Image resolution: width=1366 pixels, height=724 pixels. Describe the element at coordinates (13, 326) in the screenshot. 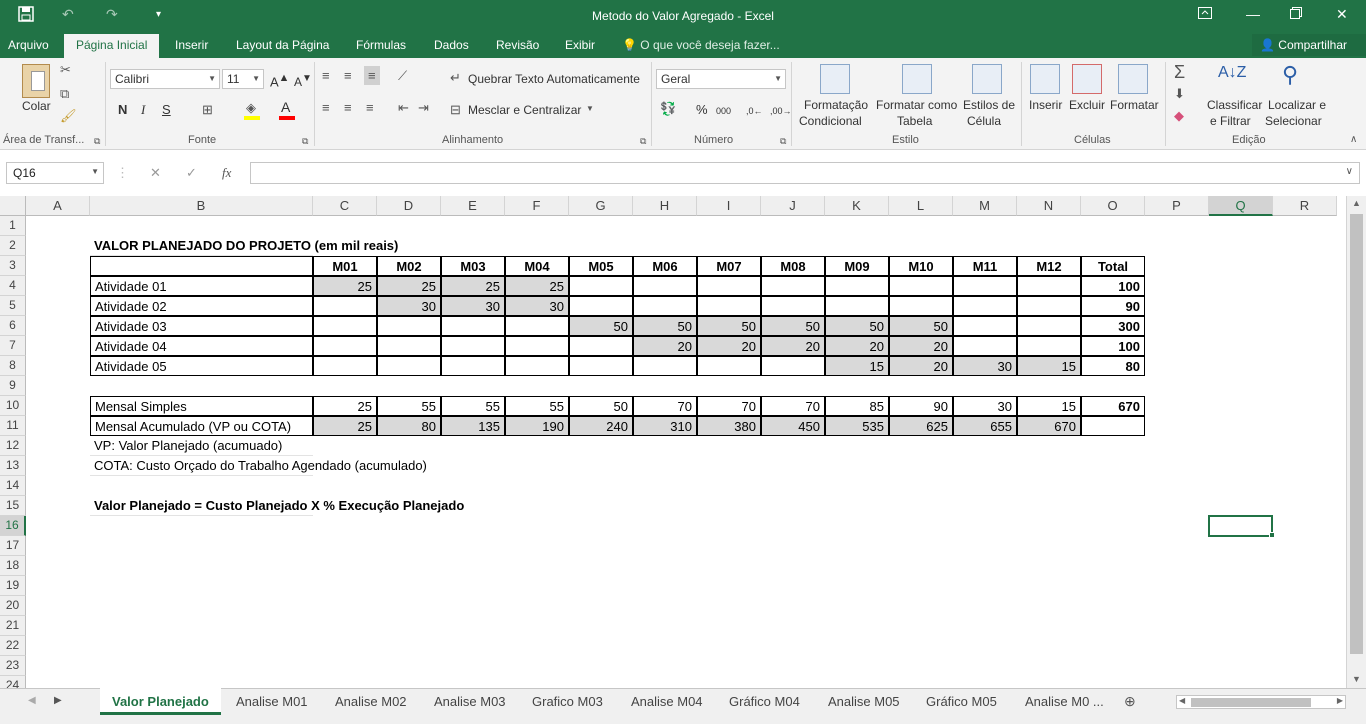

I see `row-header-6: 6` at that location.